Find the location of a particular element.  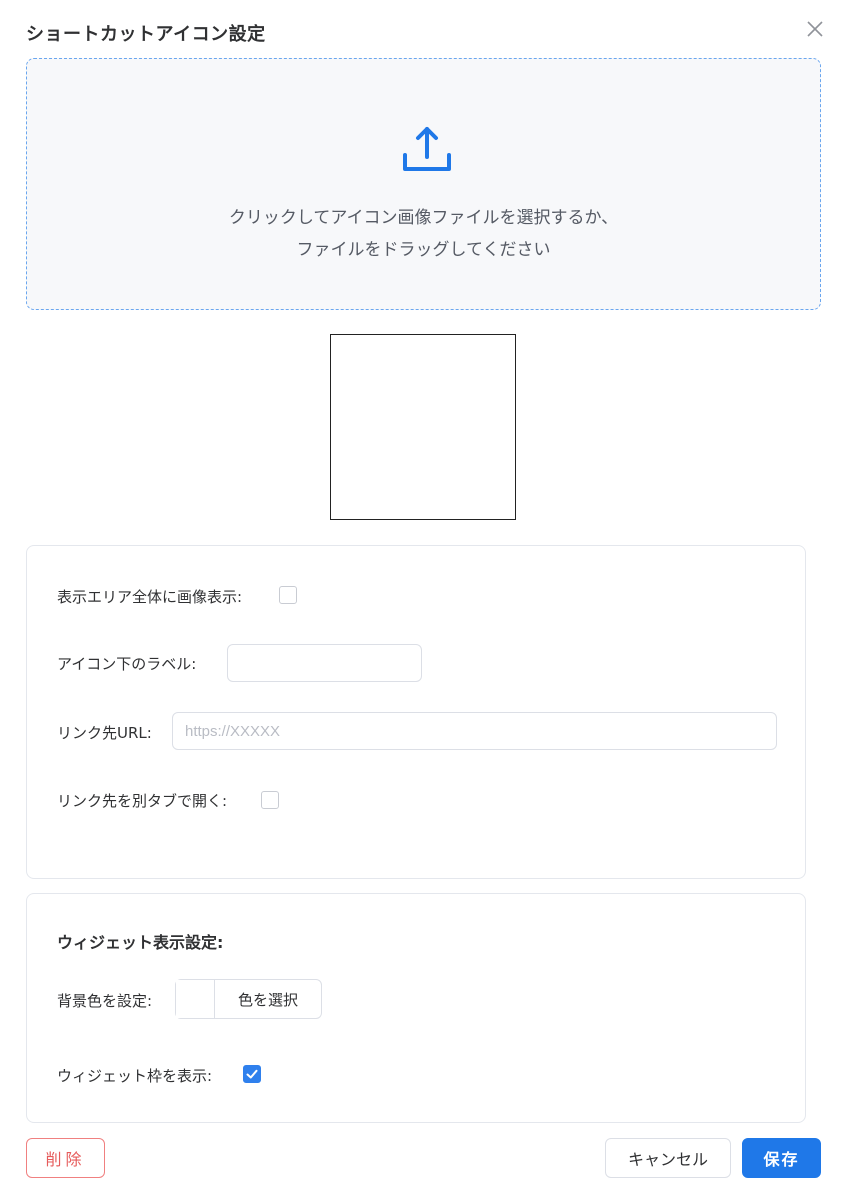

choose-color-button: 色を選択 is located at coordinates (268, 999).